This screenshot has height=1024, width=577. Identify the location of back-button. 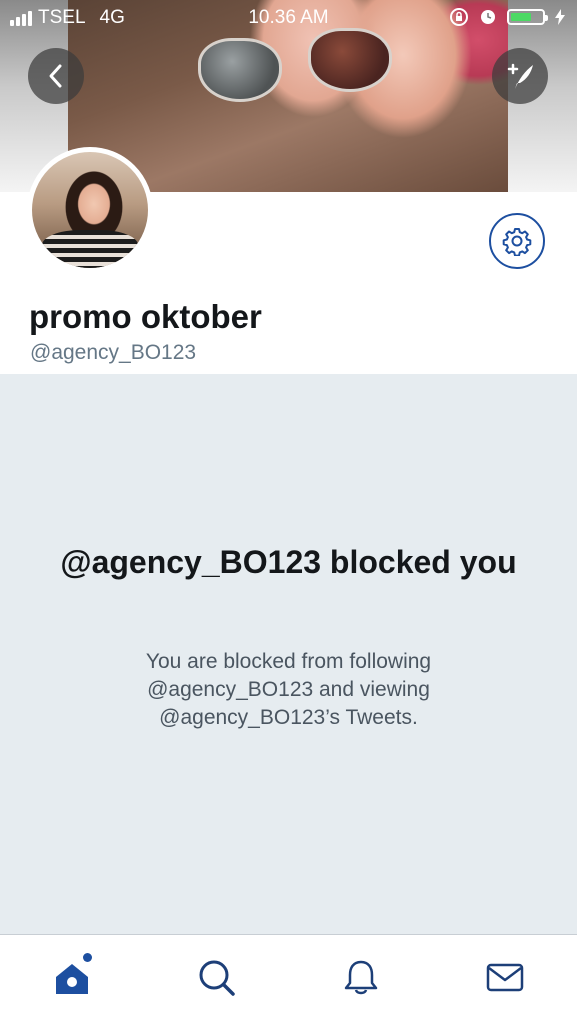
(56, 76).